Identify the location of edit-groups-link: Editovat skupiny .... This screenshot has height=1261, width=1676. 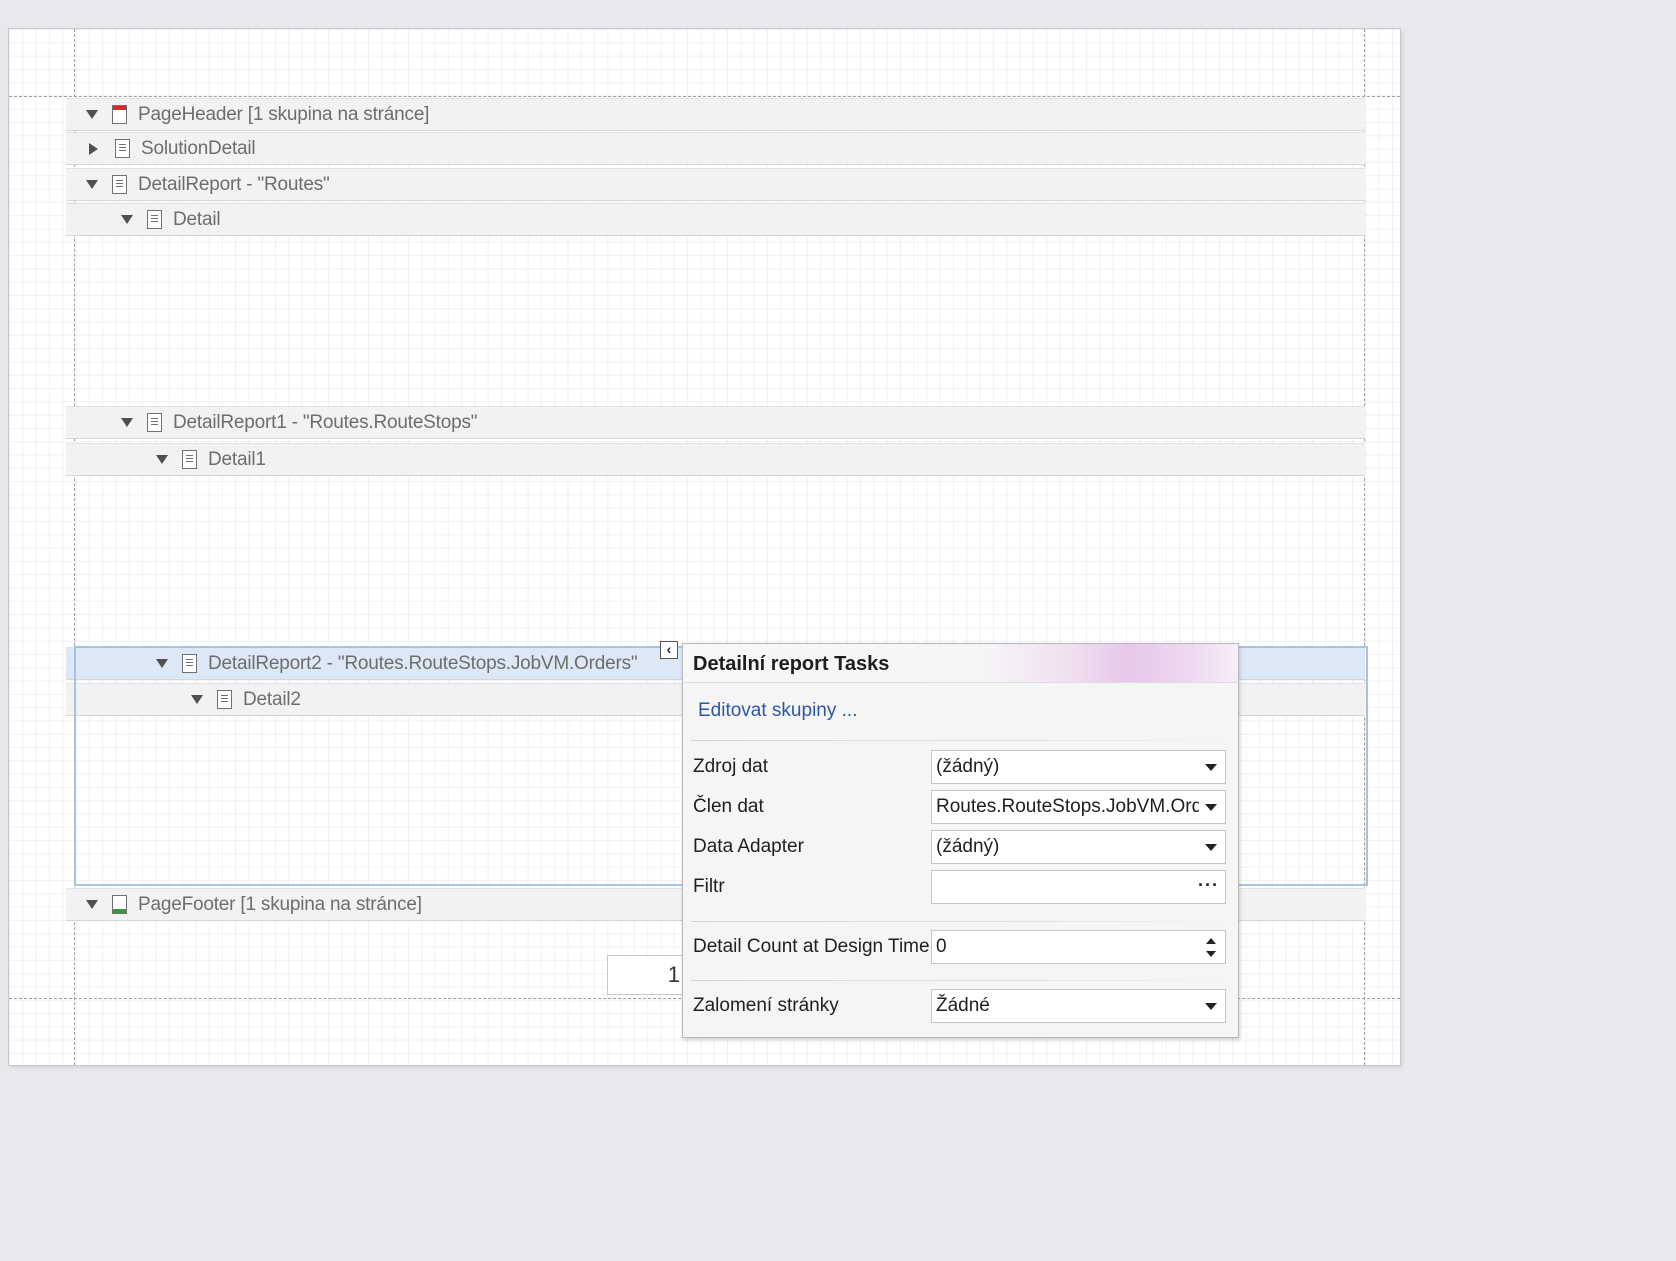
(777, 711).